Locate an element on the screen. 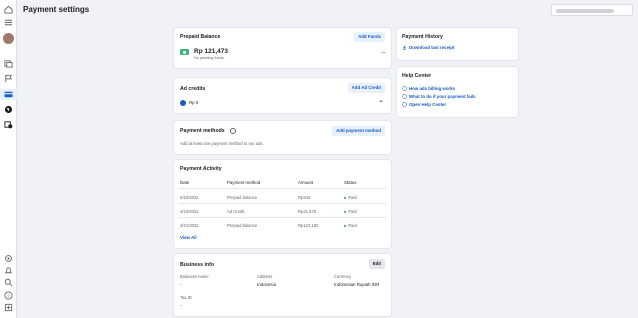  pending-funds-text: No pending funds. is located at coordinates (209, 58).